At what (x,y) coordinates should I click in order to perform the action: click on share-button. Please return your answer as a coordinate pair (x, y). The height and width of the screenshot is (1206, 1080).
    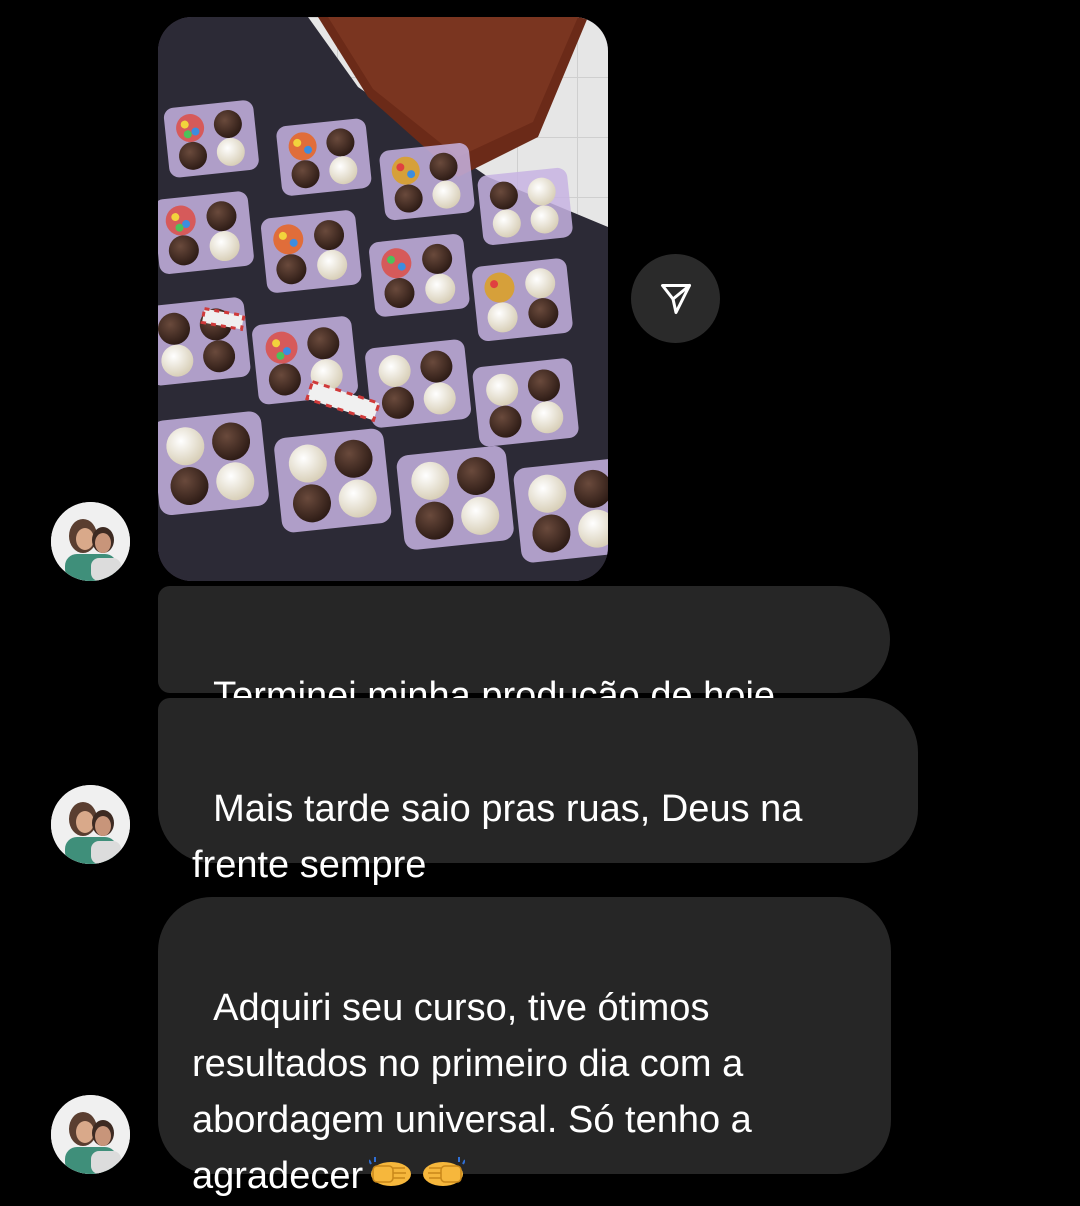
    Looking at the image, I should click on (675, 298).